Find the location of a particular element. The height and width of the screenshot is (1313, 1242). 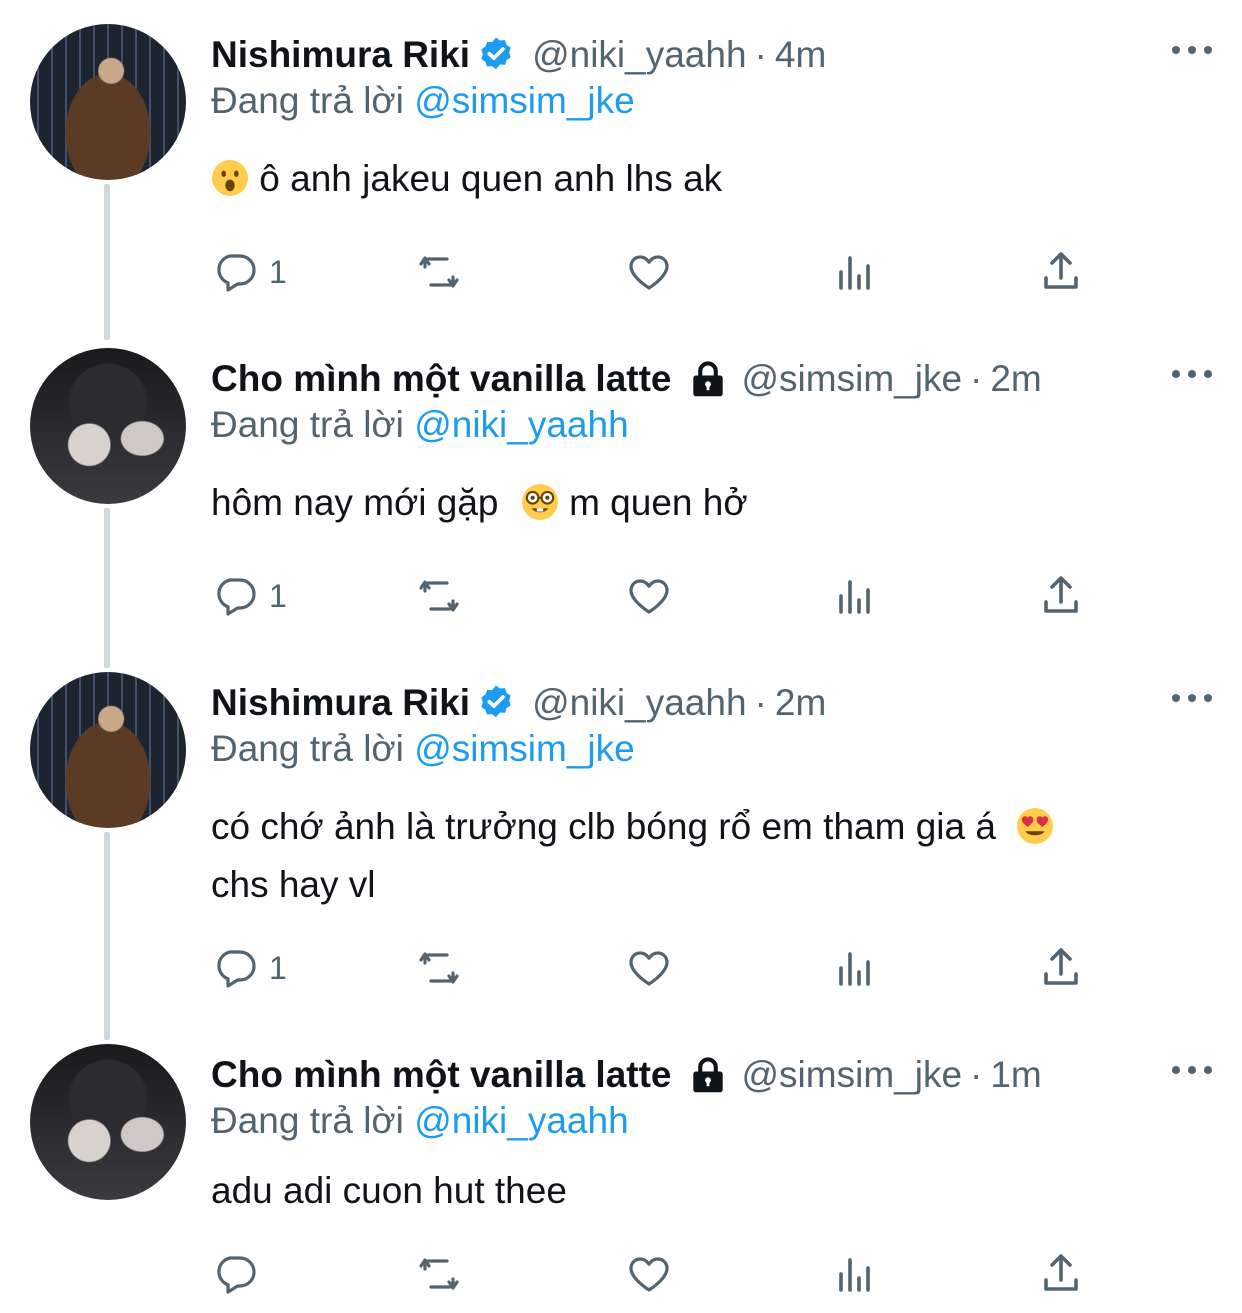

tweet-header: Nishimura Riki @niki_yaahh · 4m is located at coordinates (518, 55).